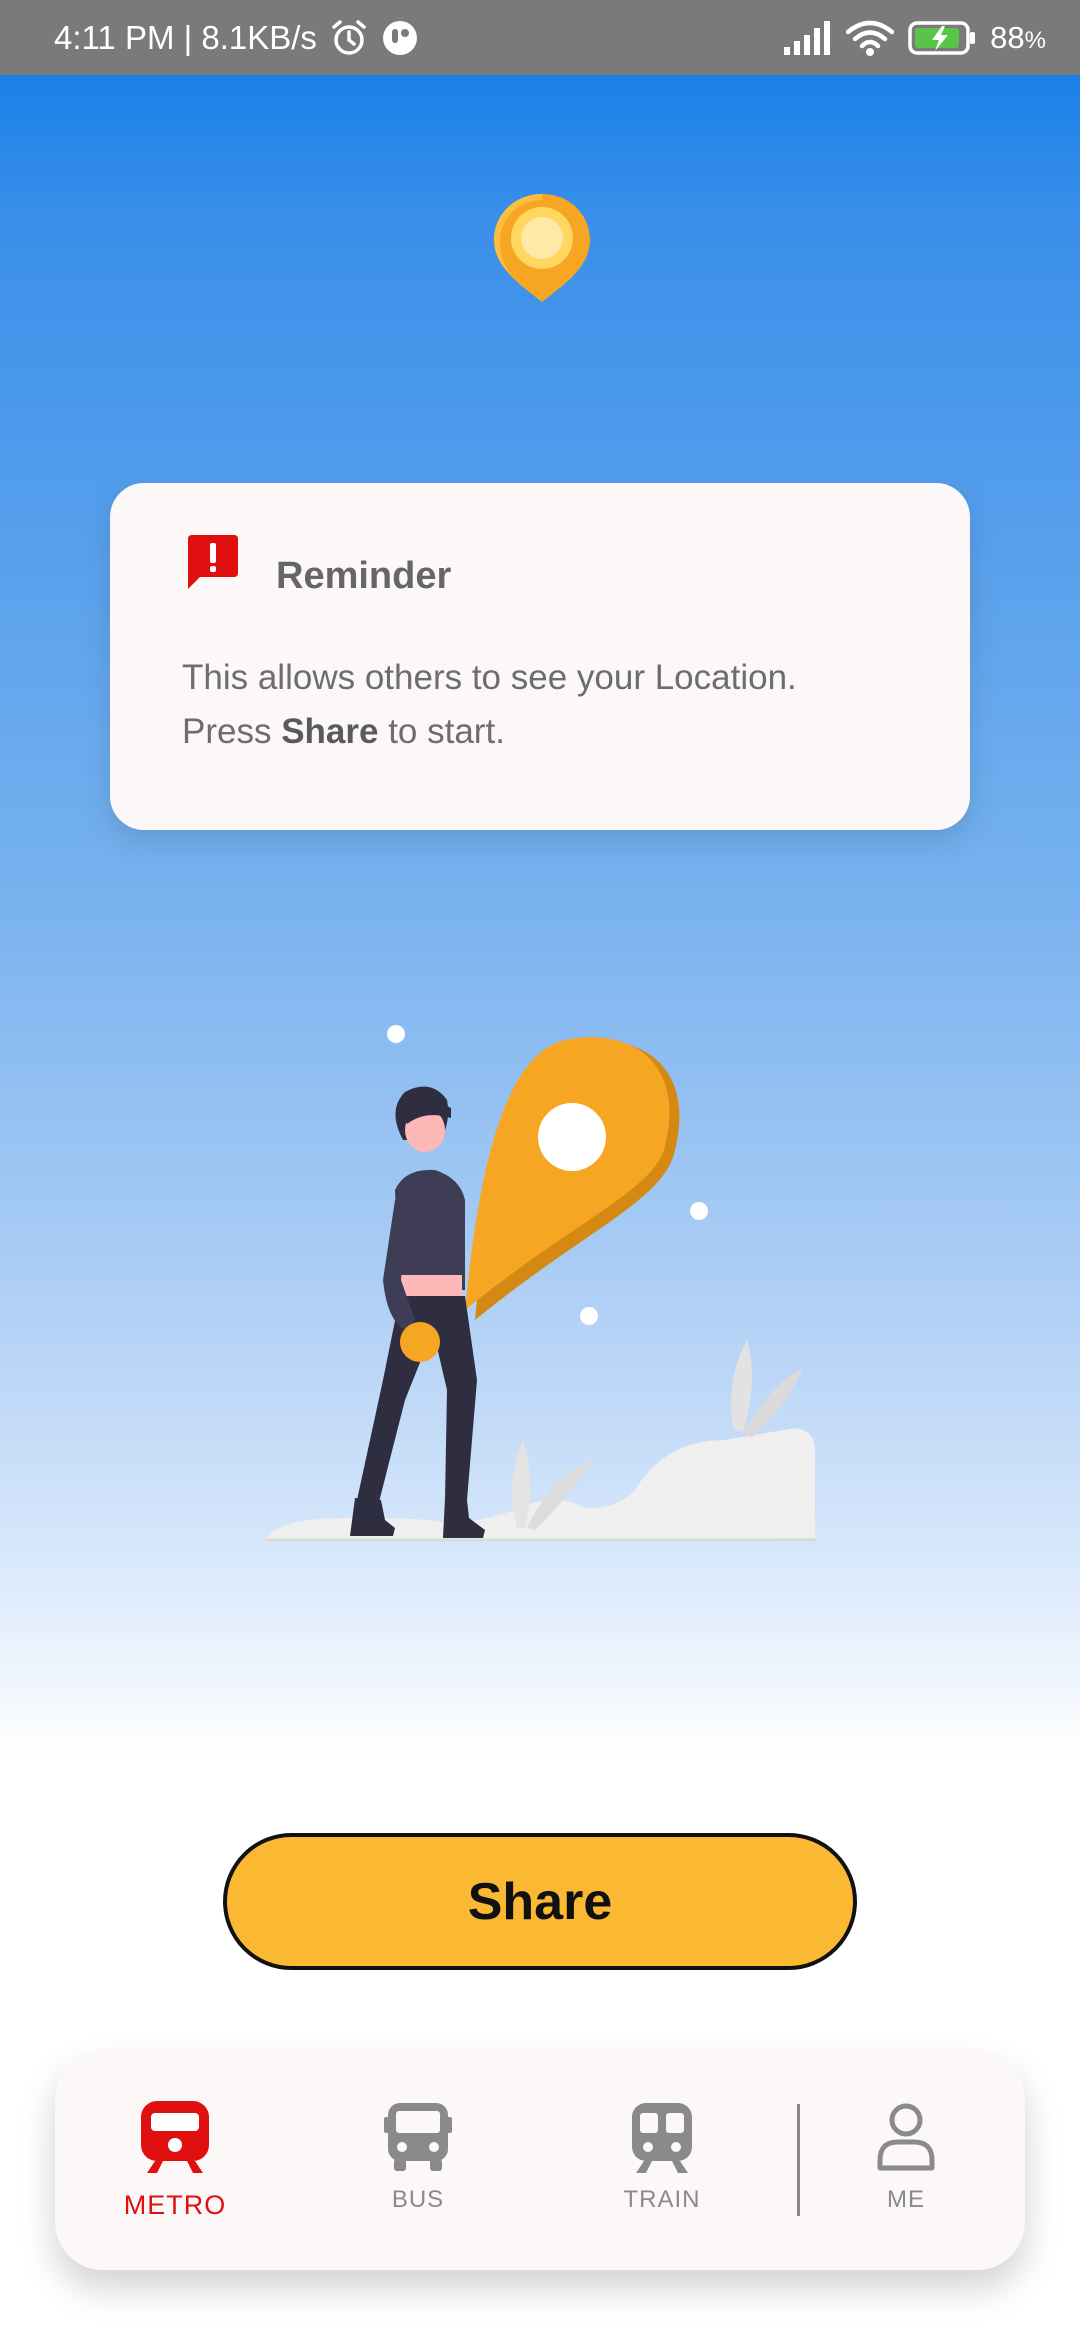 Image resolution: width=1080 pixels, height=2340 pixels. What do you see at coordinates (942, 38) in the screenshot?
I see `battery-charging-icon` at bounding box center [942, 38].